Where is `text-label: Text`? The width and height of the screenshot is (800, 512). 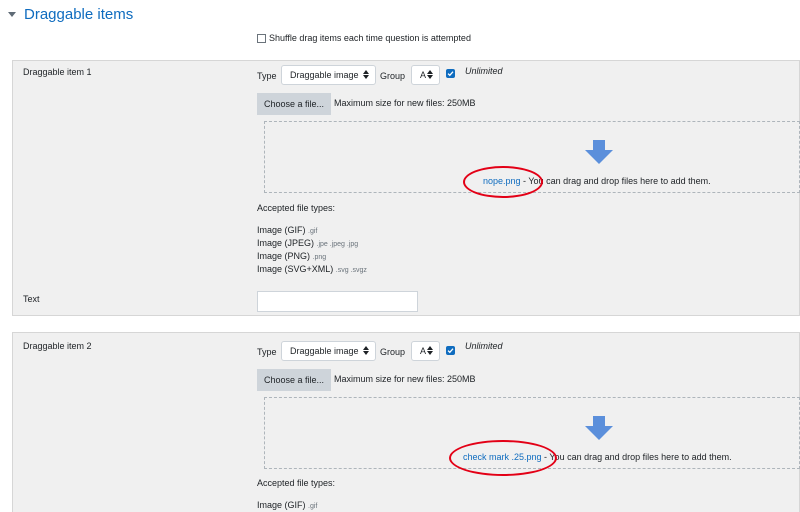 text-label: Text is located at coordinates (31, 299).